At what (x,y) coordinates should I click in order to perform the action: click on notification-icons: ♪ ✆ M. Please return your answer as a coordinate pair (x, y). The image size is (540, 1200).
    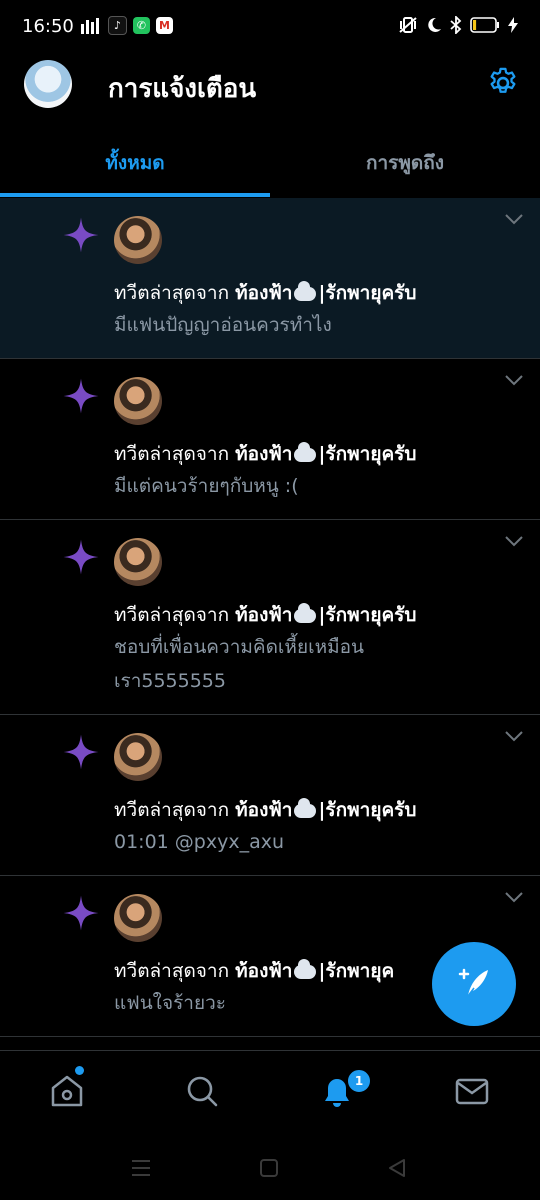
    Looking at the image, I should click on (126, 25).